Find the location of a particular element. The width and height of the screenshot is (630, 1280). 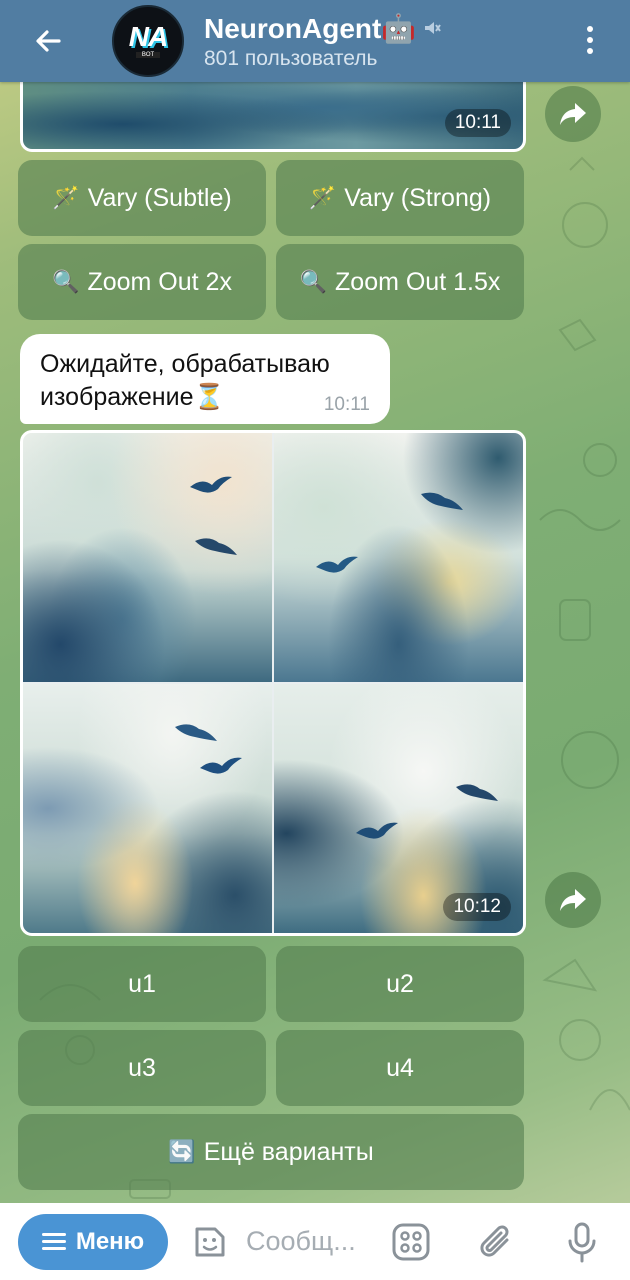

attach-button is located at coordinates (496, 1242).